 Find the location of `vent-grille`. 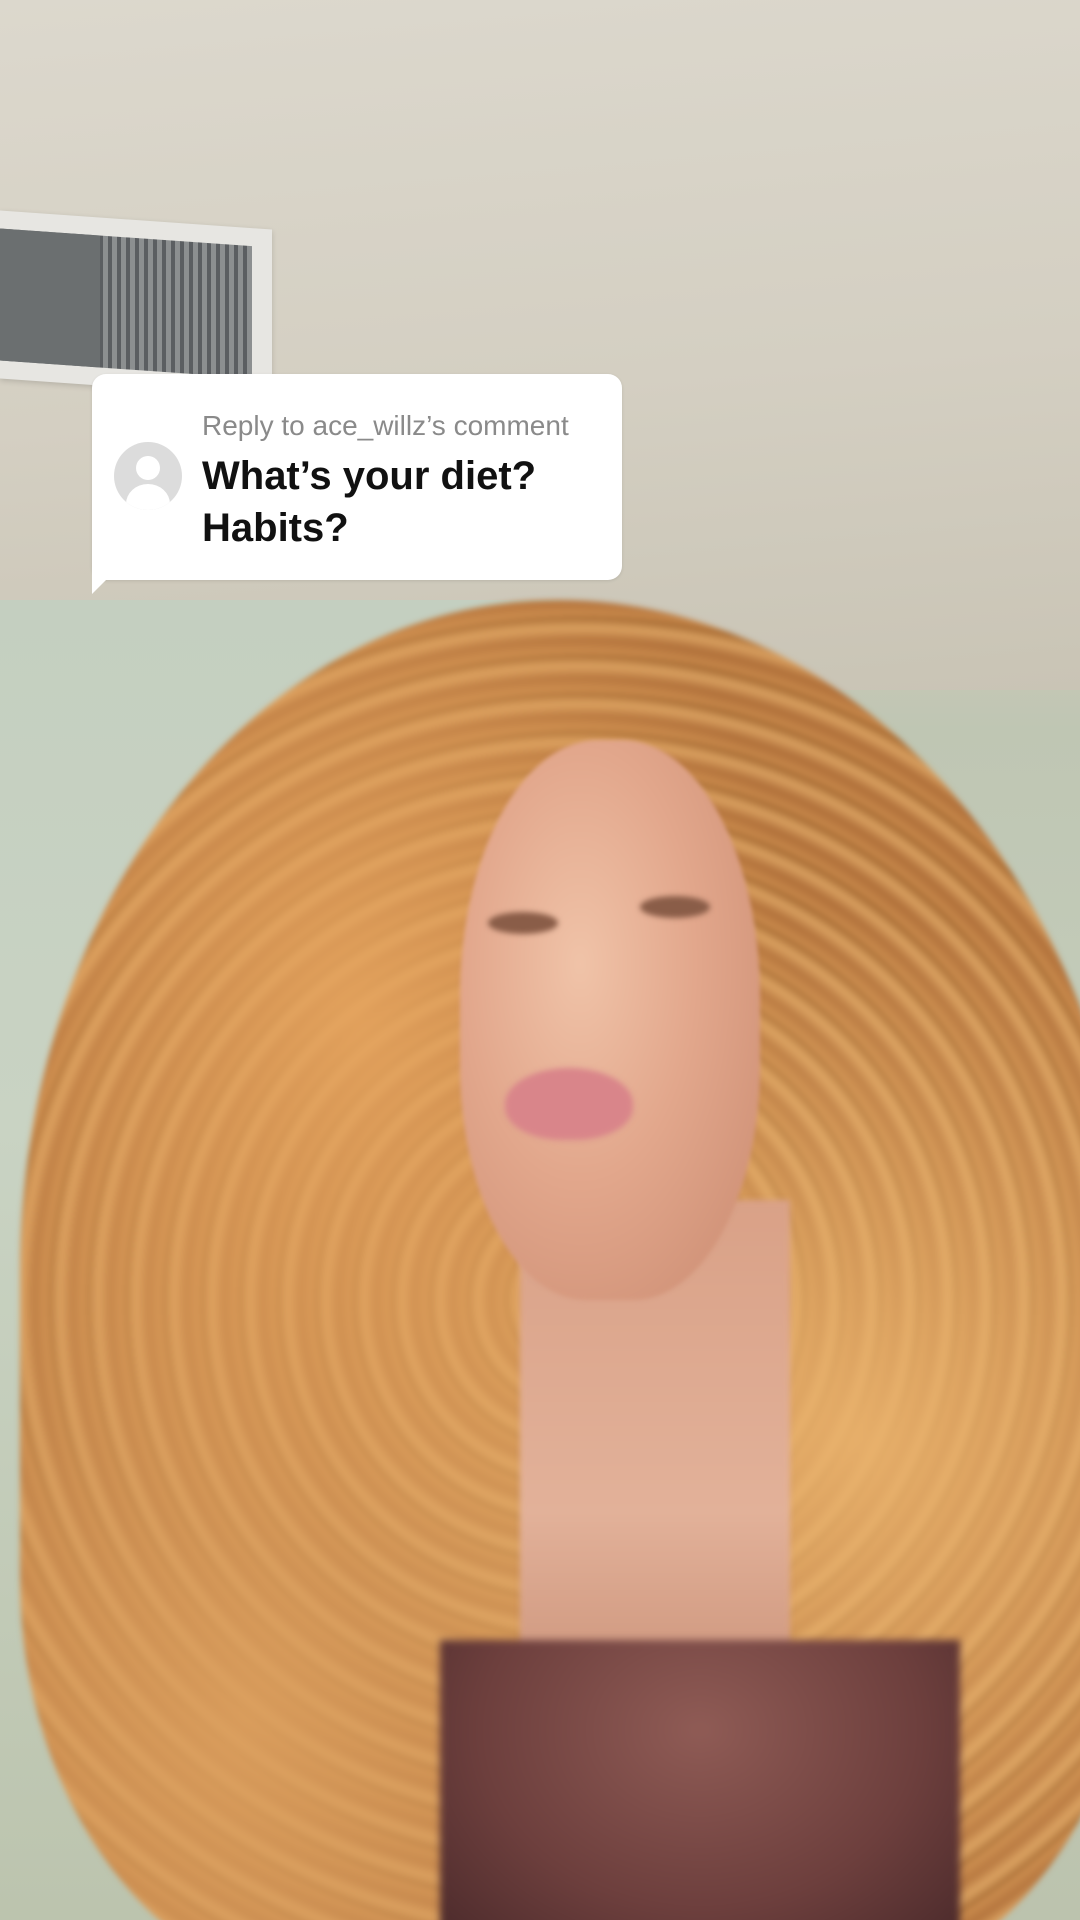

vent-grille is located at coordinates (126, 303).